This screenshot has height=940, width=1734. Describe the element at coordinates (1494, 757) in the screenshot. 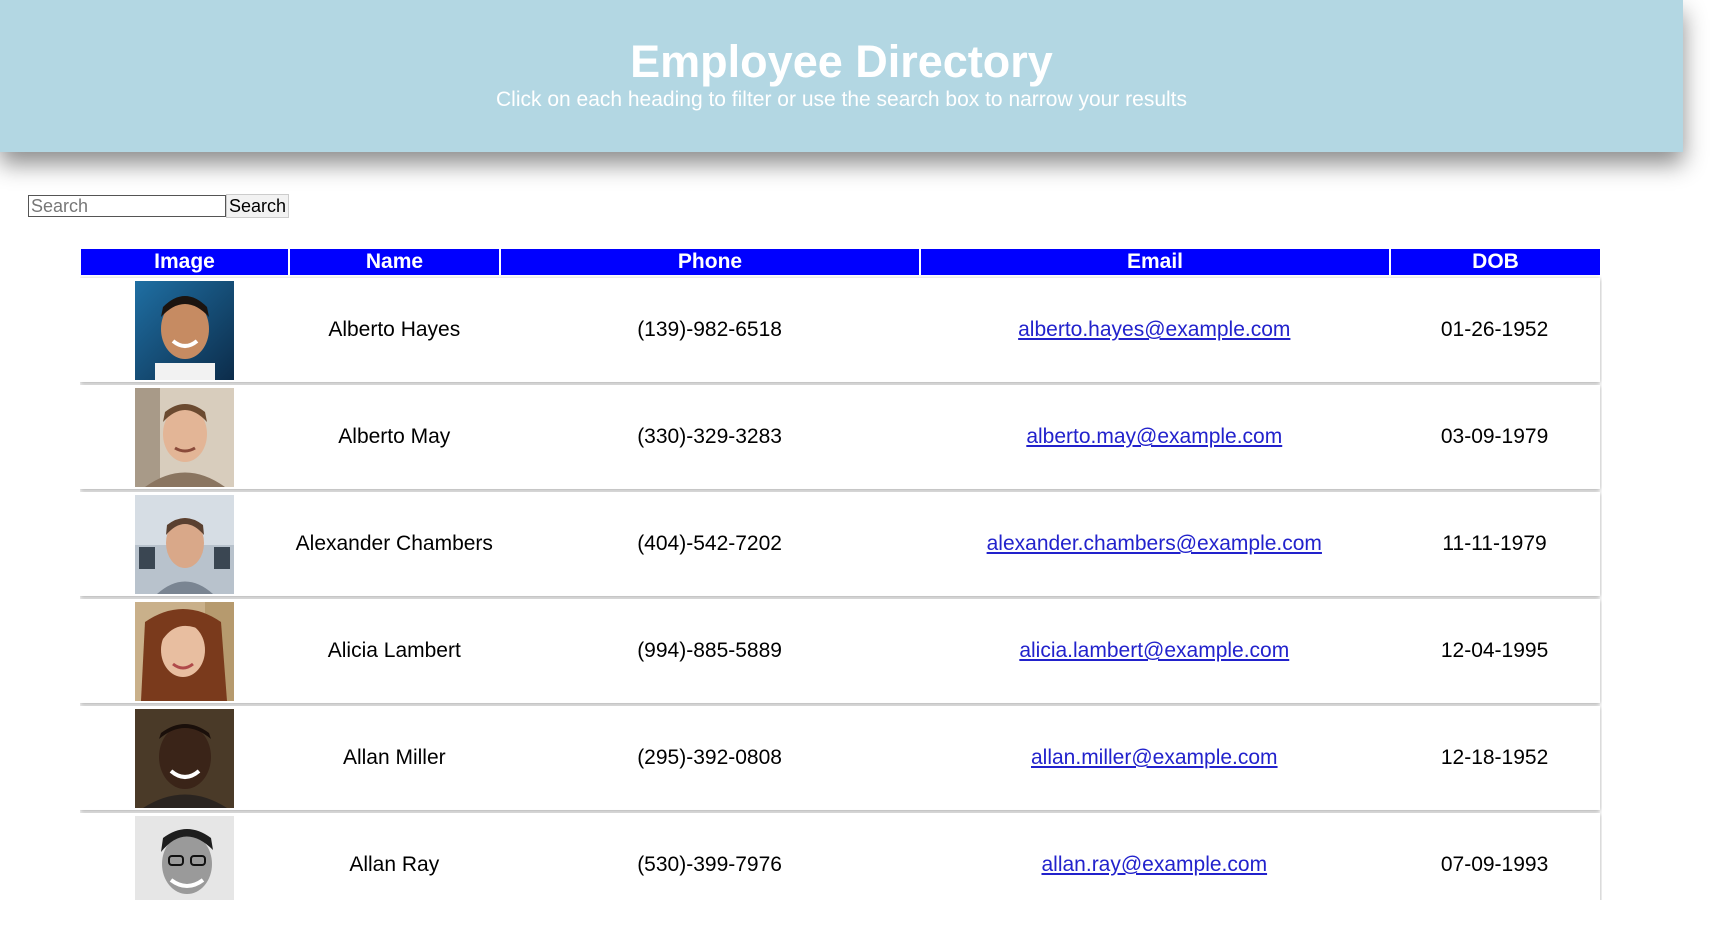

I see `dob-cell: 12-18-1952` at that location.